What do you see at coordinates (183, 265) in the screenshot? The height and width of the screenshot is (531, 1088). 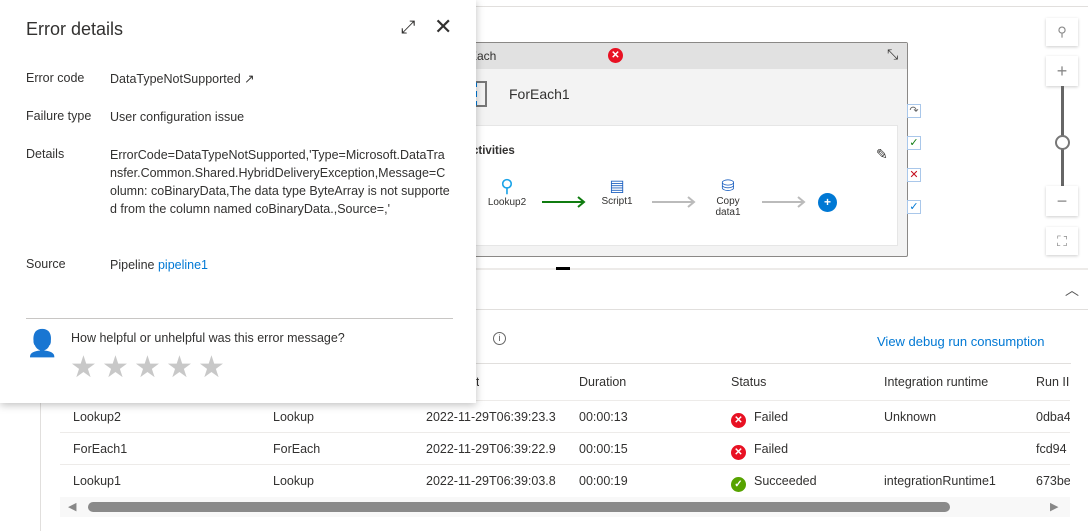 I see `pipeline-link: pipeline1` at bounding box center [183, 265].